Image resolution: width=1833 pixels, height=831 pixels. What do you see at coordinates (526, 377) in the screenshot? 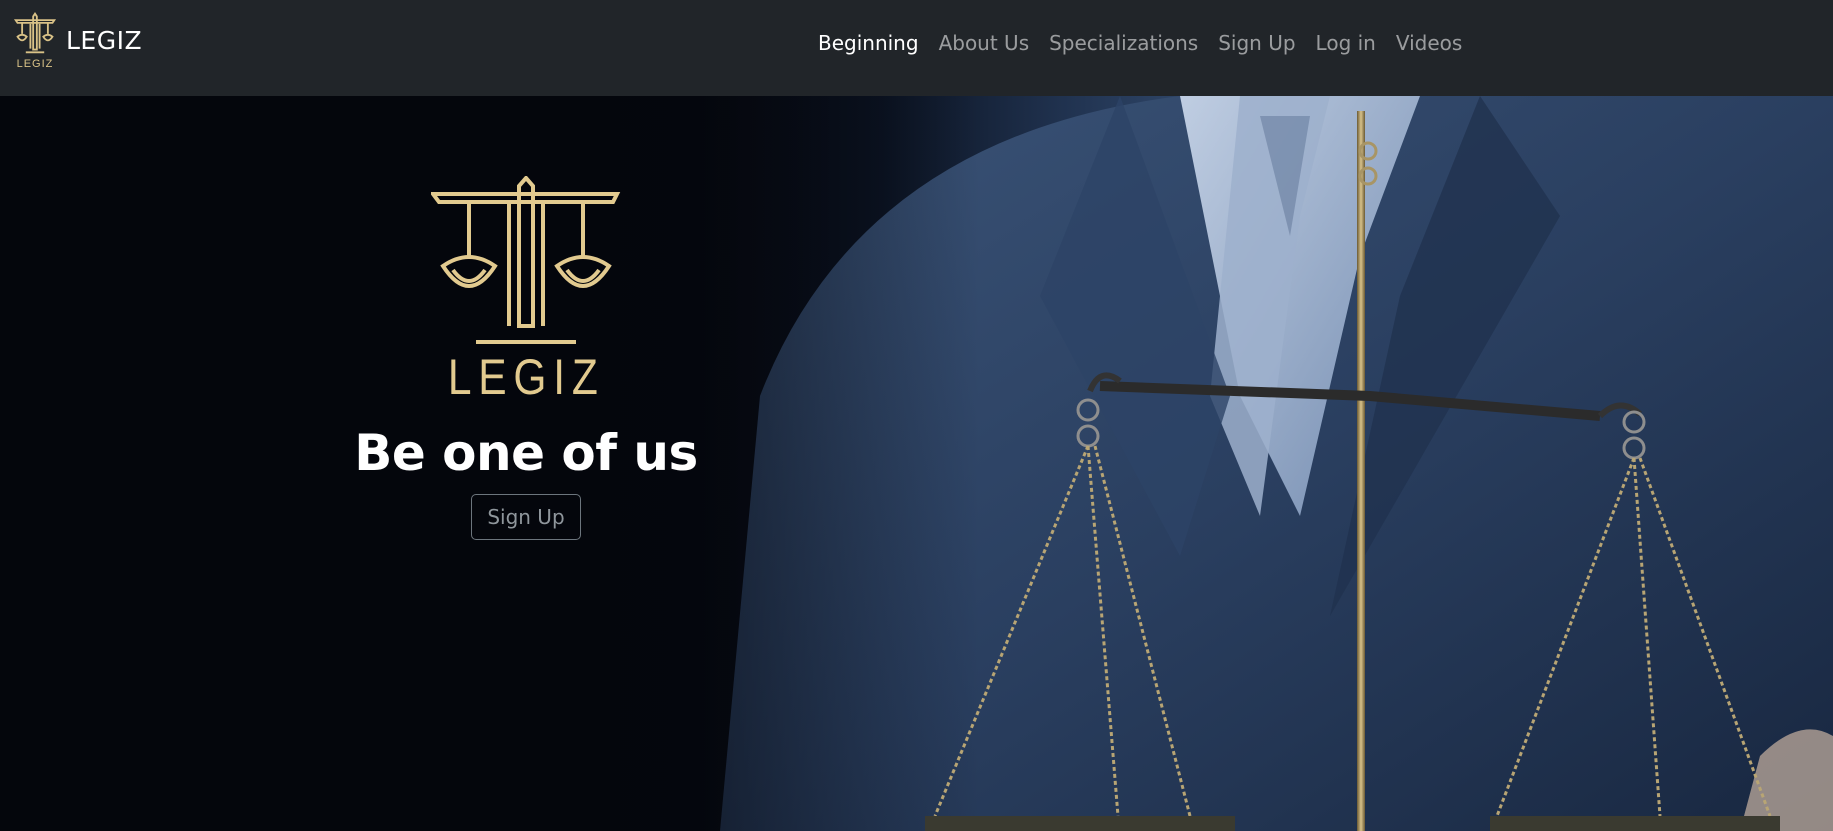
I see `hero-logo-text: LEGIZ` at bounding box center [526, 377].